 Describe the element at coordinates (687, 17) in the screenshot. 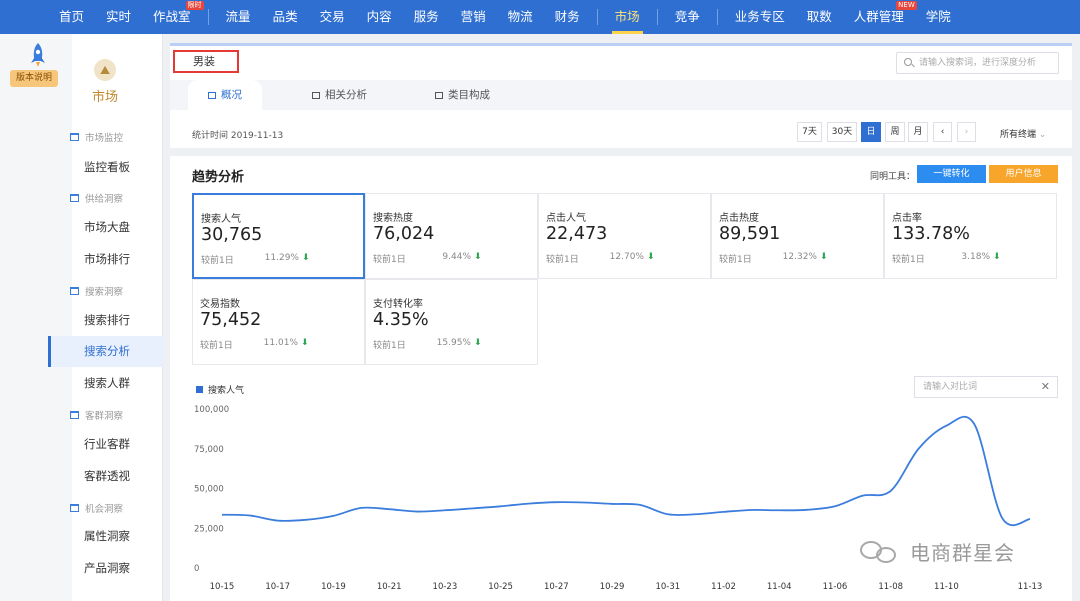

I see `nav-item-12: 竞争` at that location.